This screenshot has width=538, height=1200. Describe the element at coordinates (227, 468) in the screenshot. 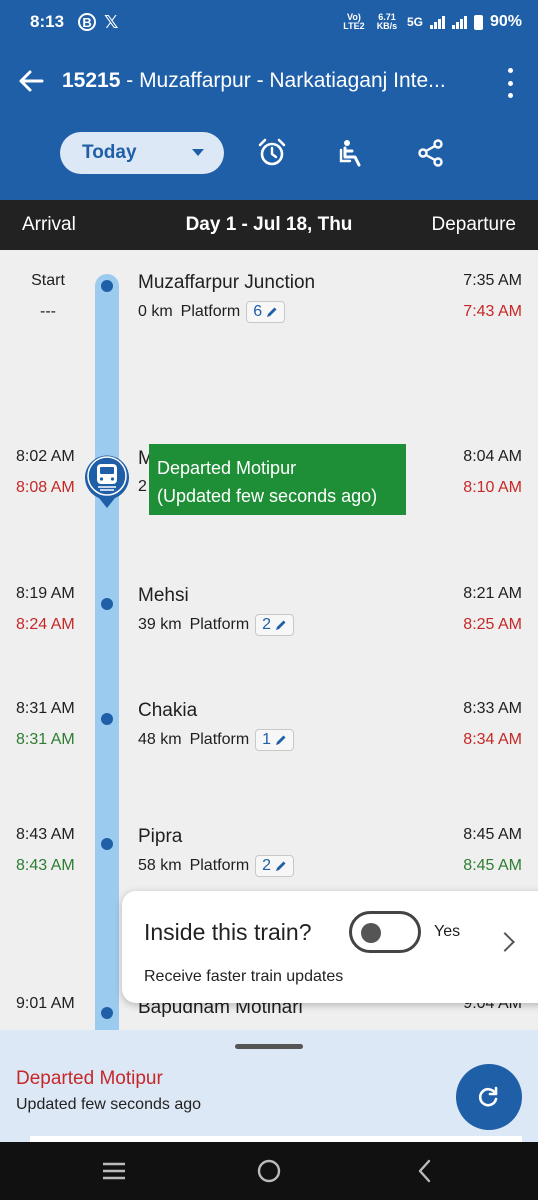

I see `tooltip-line1: Departed Motipur` at that location.